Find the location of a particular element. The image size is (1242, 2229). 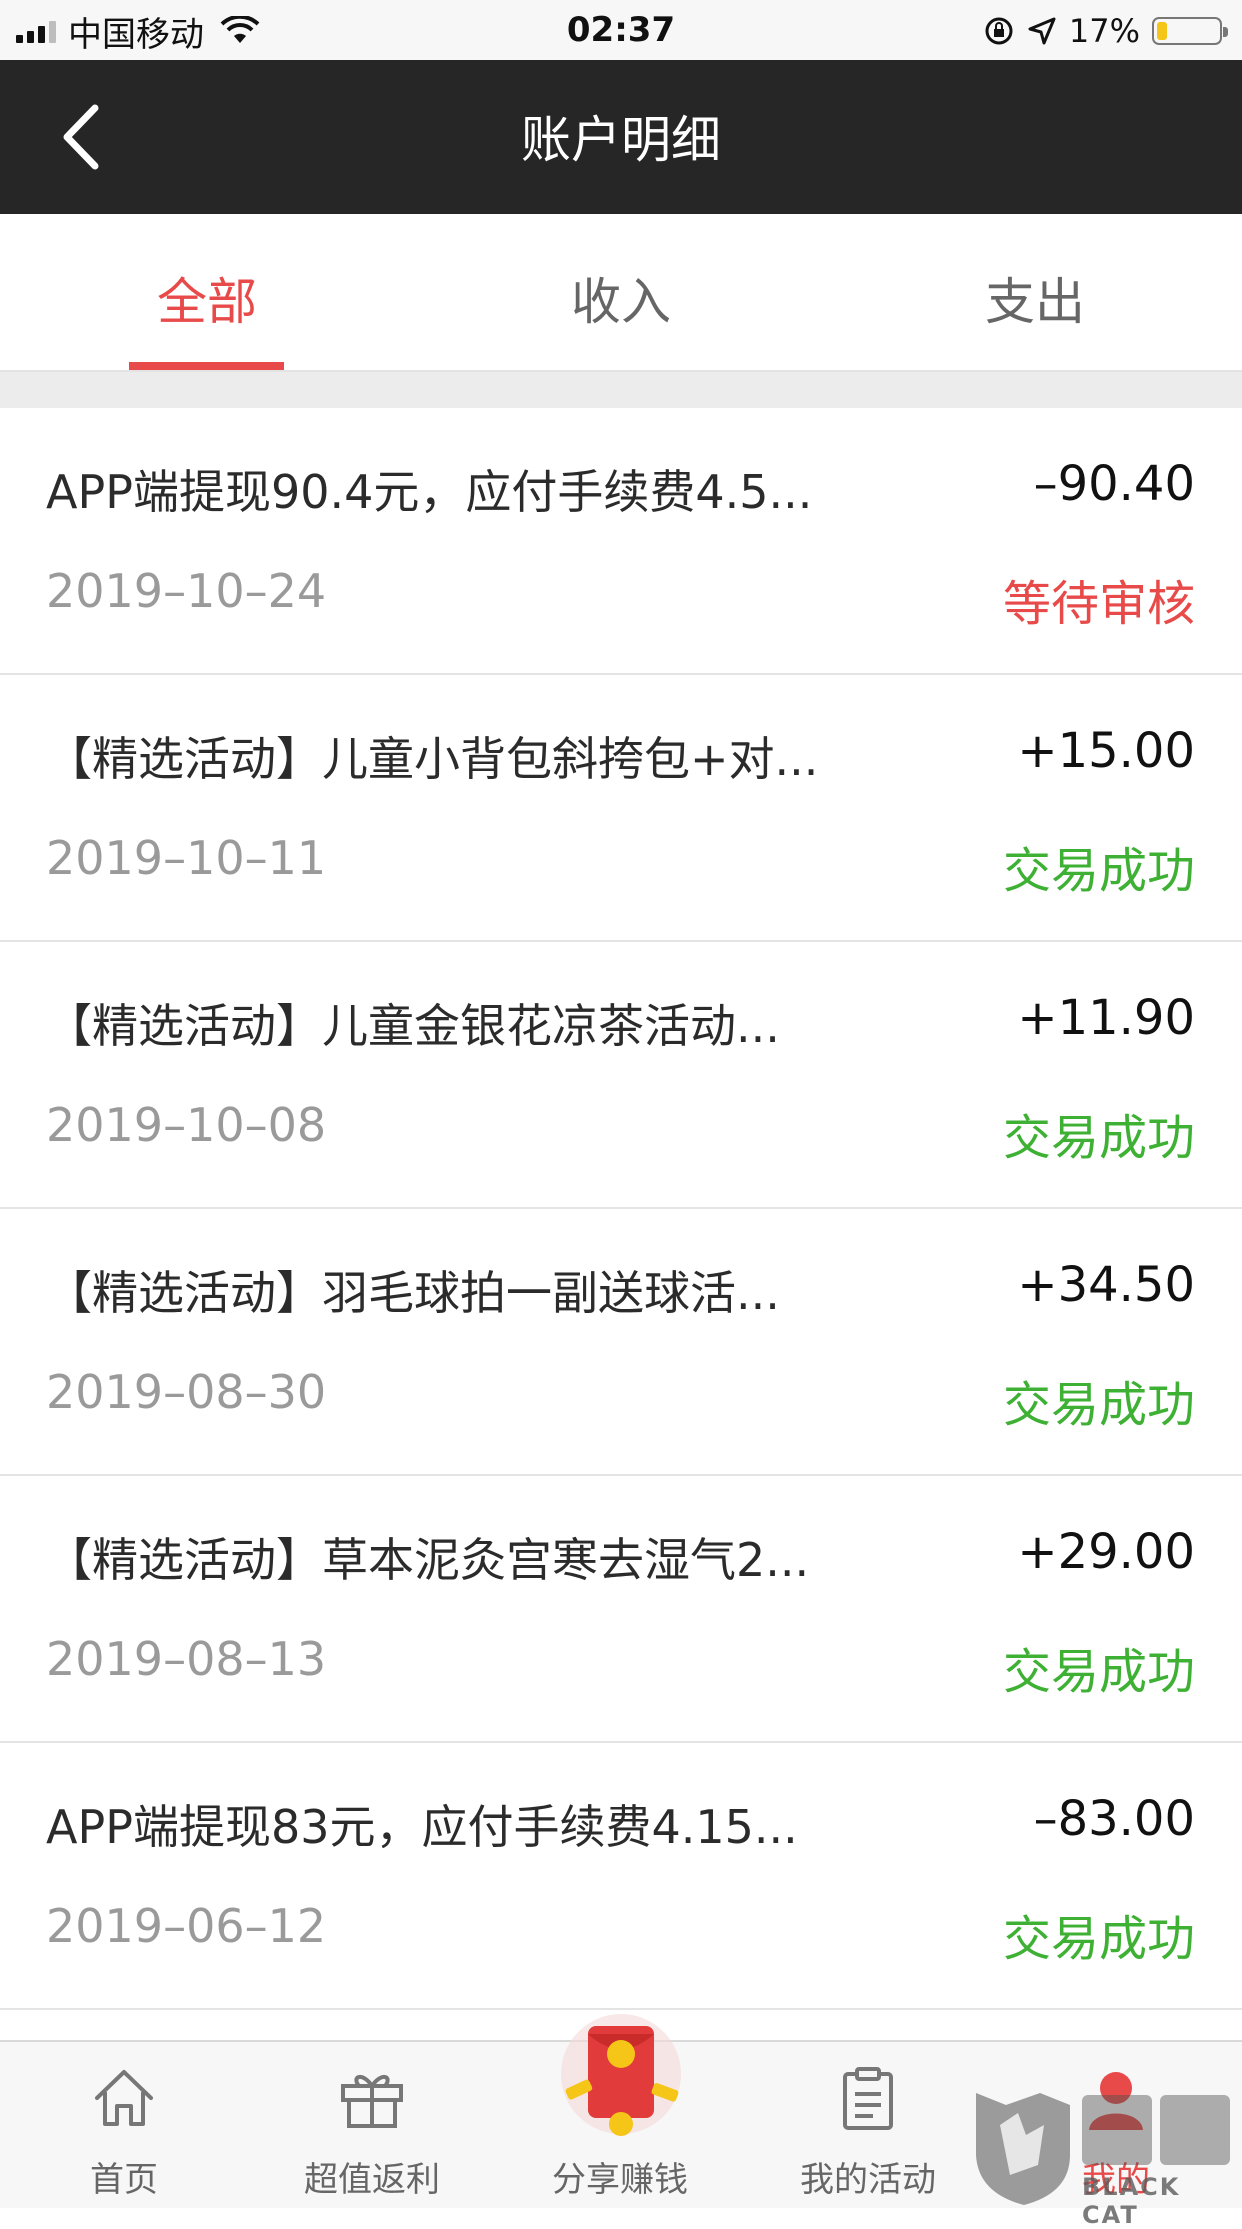

record-amount: –83.00 is located at coordinates (1114, 1819).